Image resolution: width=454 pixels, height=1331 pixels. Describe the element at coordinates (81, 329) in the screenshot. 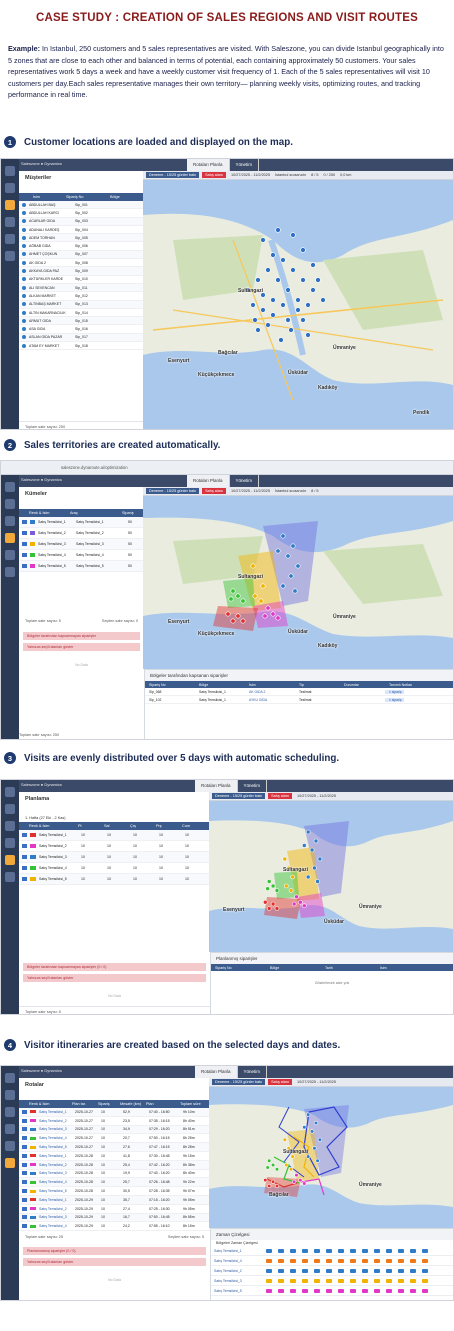

I see `customer-row: ASA GIDA Sip_016` at that location.